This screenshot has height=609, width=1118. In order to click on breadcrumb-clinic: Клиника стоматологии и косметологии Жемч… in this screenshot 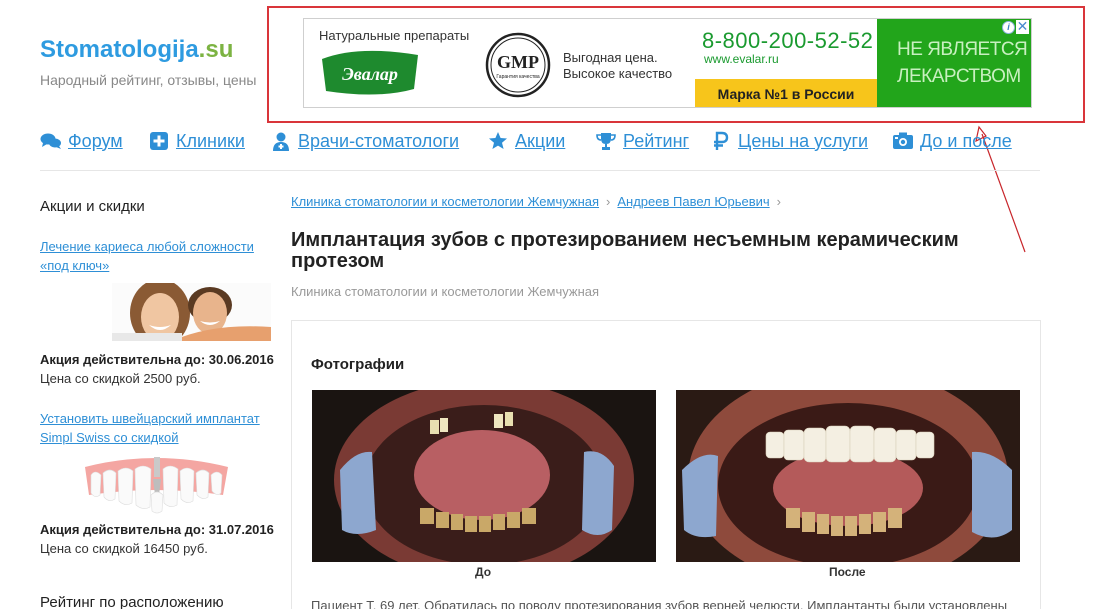, I will do `click(445, 201)`.